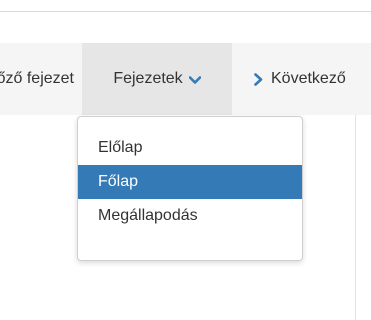 This screenshot has height=320, width=371. What do you see at coordinates (190, 148) in the screenshot?
I see `menu-item-elolap: Előlap` at bounding box center [190, 148].